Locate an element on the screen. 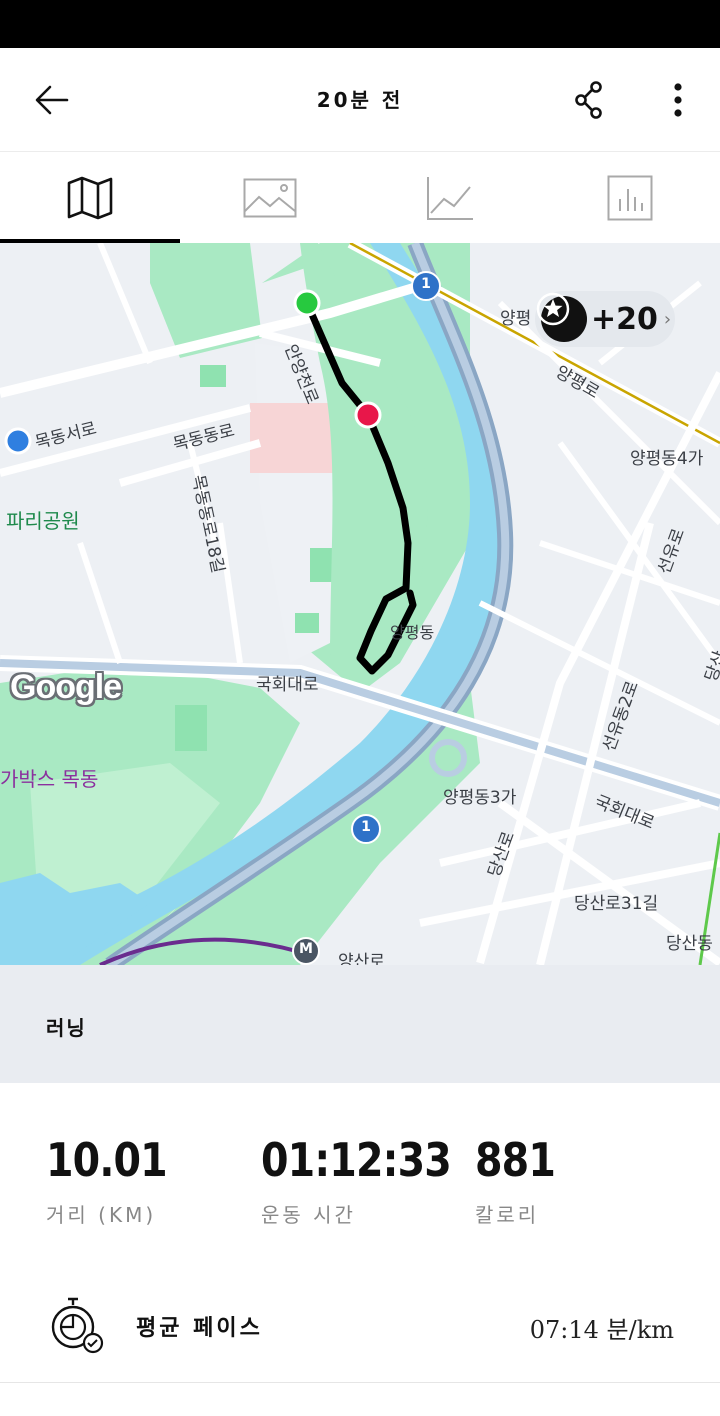  tab-graph is located at coordinates (450, 198).